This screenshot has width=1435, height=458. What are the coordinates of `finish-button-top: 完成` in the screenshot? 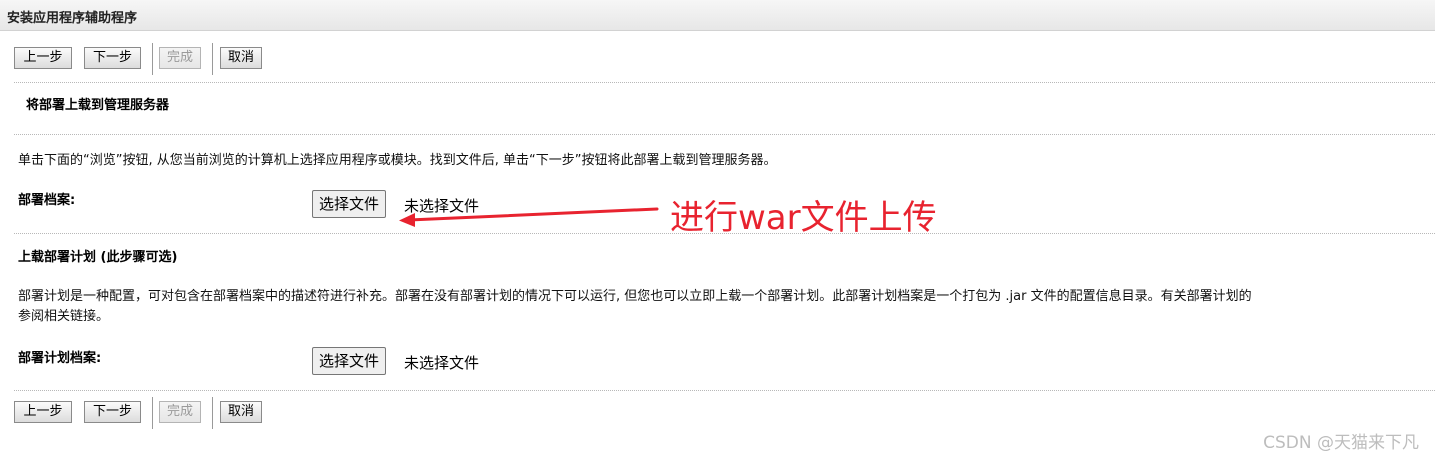 It's located at (180, 58).